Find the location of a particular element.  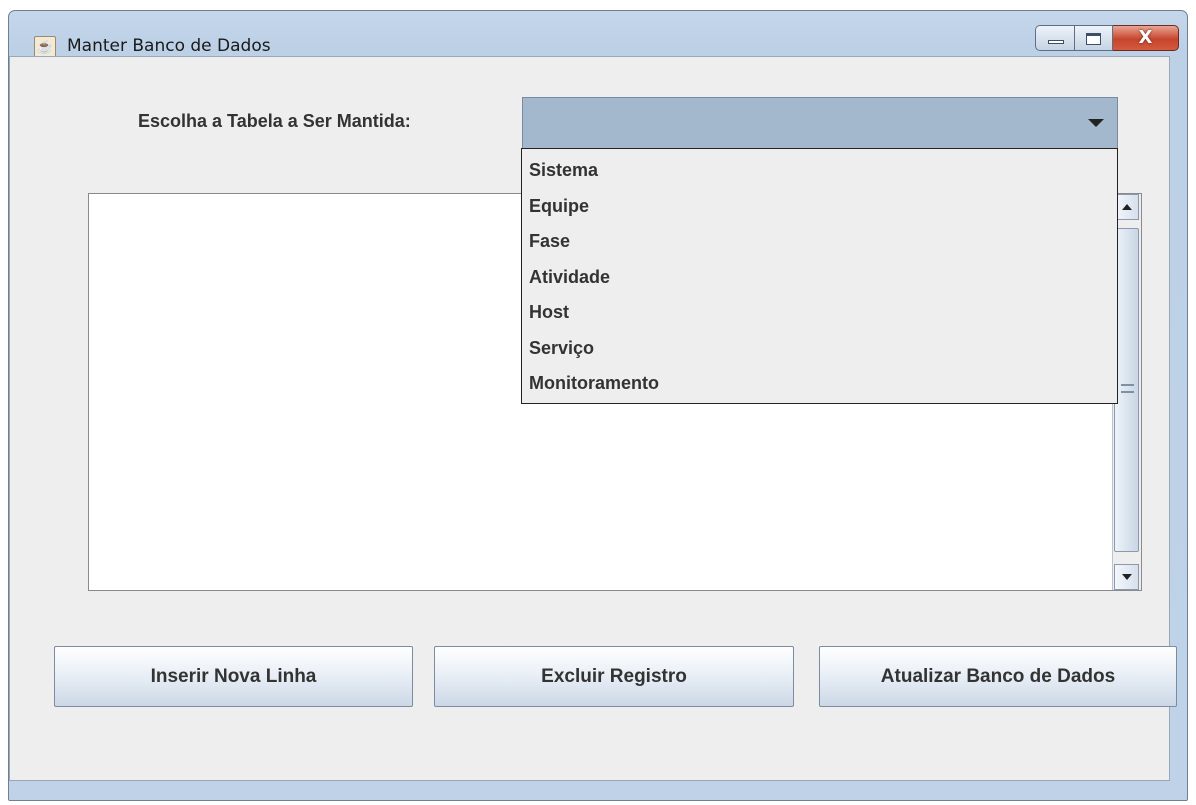

dropdown-option-atividade: Atividade is located at coordinates (819, 280).